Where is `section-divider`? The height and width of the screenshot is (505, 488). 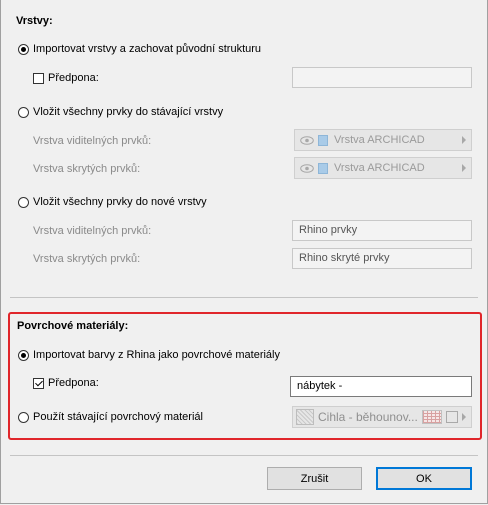 section-divider is located at coordinates (244, 297).